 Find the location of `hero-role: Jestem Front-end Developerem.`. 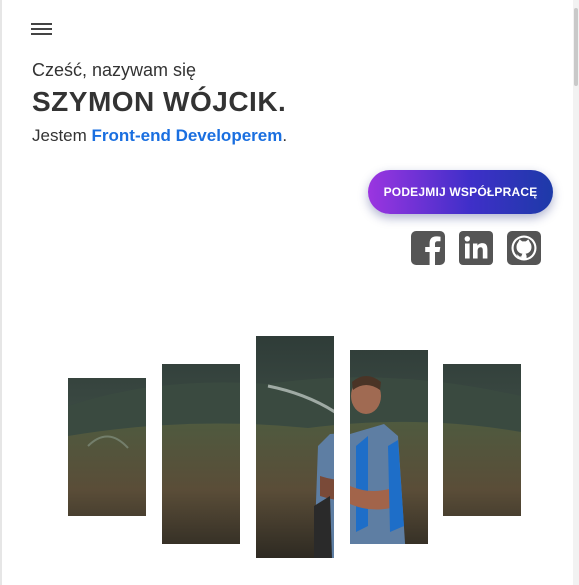

hero-role: Jestem Front-end Developerem. is located at coordinates (159, 136).